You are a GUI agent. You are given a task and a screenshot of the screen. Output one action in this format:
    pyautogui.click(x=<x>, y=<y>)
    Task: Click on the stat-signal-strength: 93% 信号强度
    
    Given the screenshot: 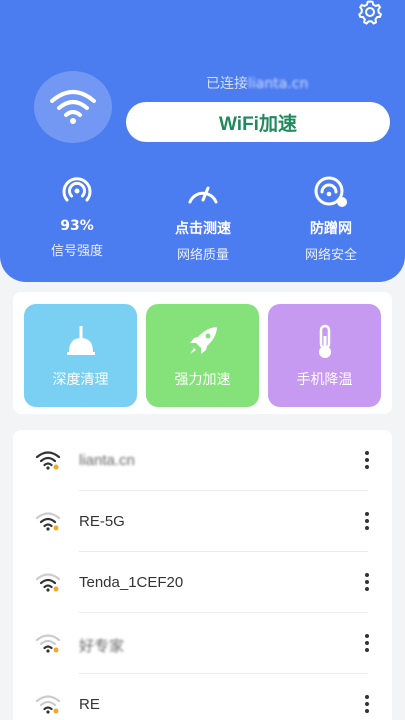 What is the action you would take?
    pyautogui.click(x=77, y=217)
    